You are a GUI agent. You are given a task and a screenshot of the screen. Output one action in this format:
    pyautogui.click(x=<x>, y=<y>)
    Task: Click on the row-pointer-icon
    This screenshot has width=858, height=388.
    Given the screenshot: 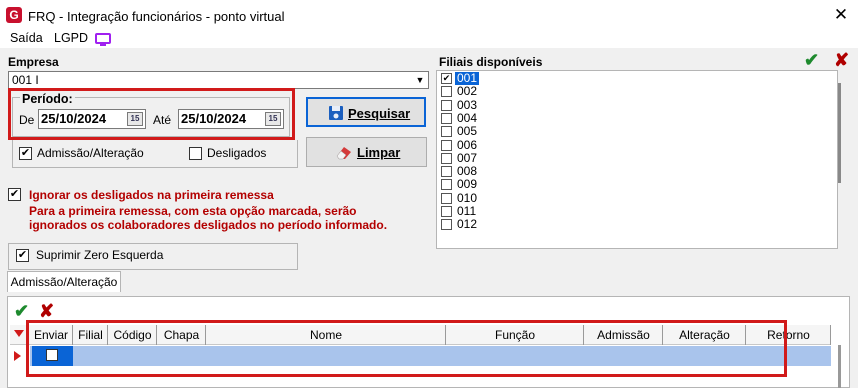 What is the action you would take?
    pyautogui.click(x=17, y=356)
    